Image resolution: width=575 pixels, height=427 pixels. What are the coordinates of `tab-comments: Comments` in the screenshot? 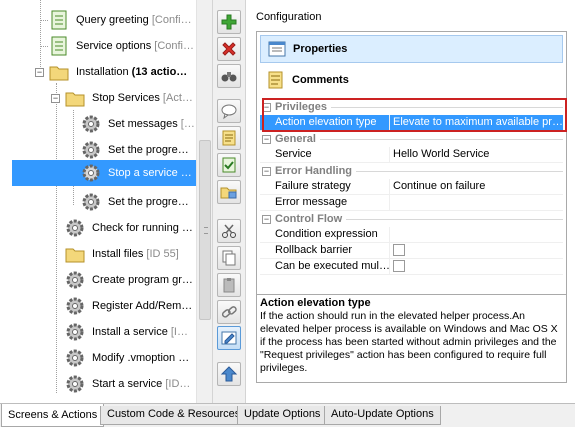 It's located at (411, 80).